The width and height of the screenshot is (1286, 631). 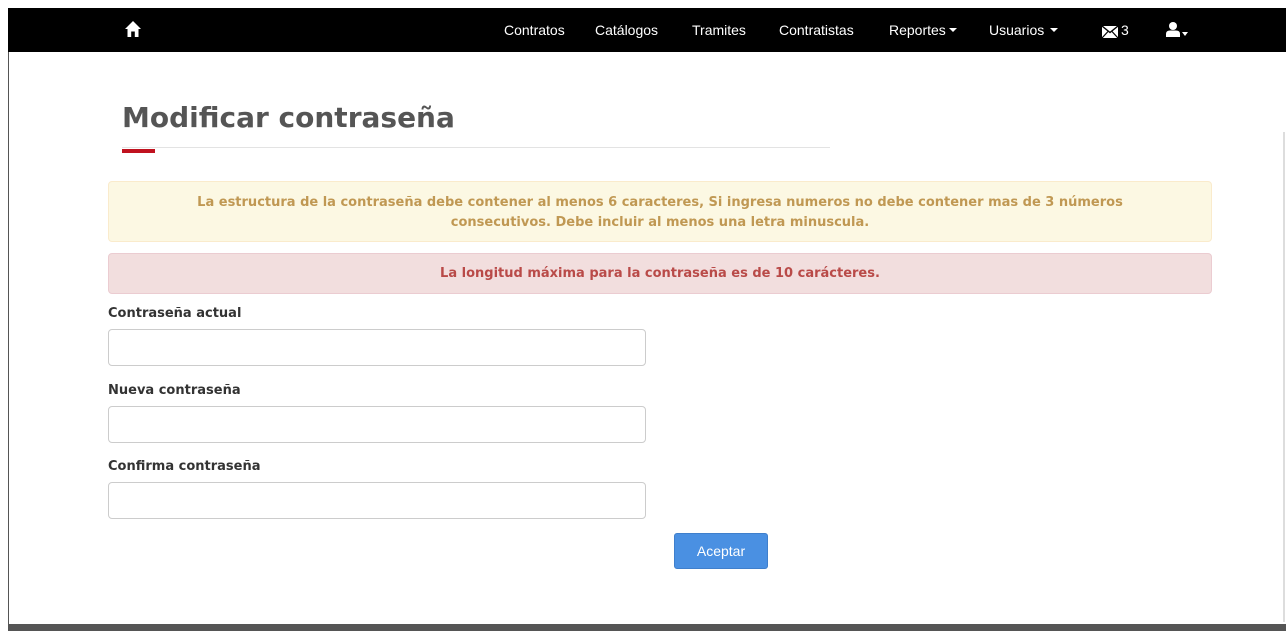 What do you see at coordinates (174, 390) in the screenshot?
I see `new-password-label: Nueva contraseña` at bounding box center [174, 390].